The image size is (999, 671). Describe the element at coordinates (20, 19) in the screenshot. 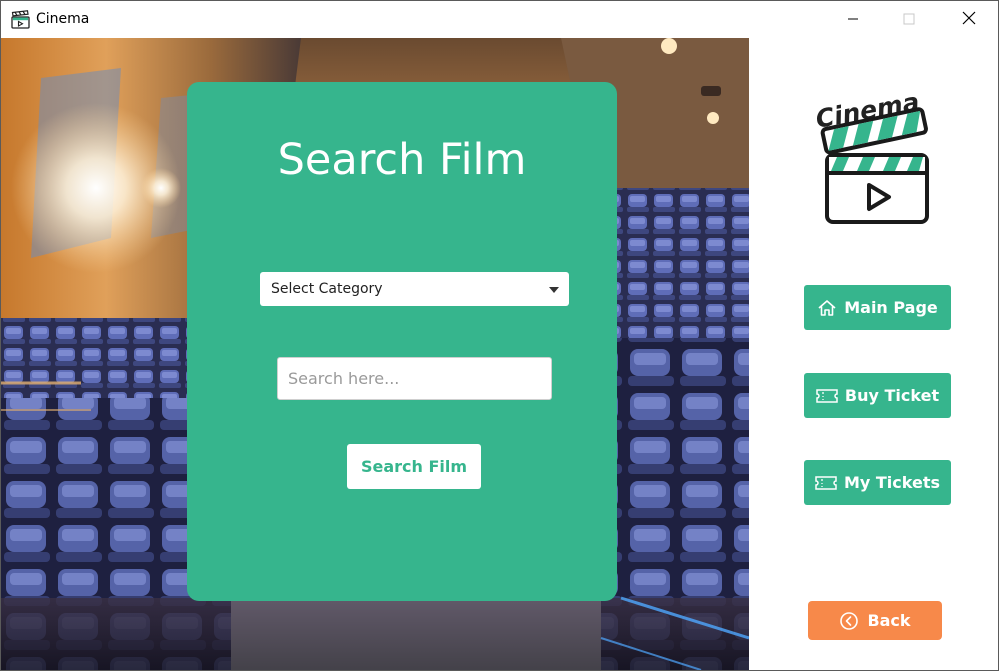

I see `clapperboard-icon` at that location.